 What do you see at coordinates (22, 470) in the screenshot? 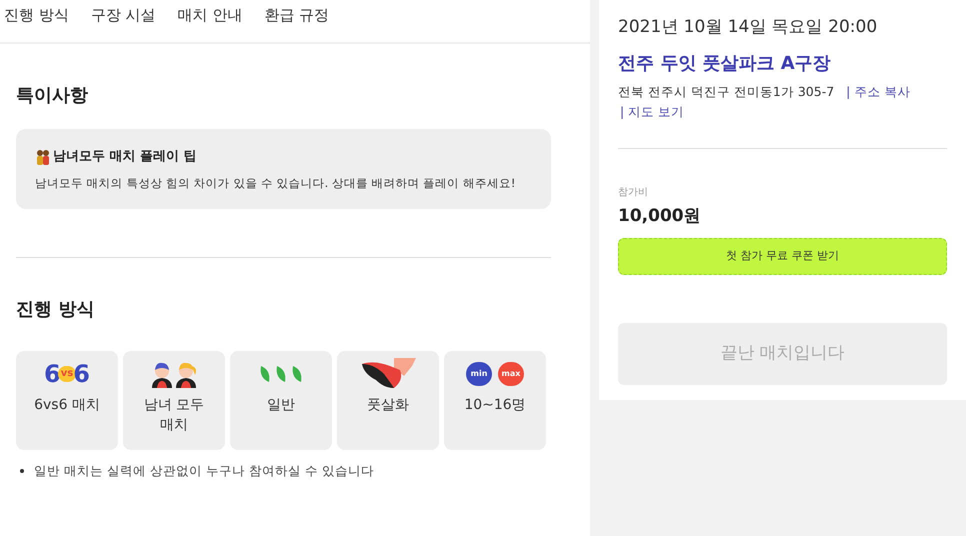
I see `bullet-icon` at bounding box center [22, 470].